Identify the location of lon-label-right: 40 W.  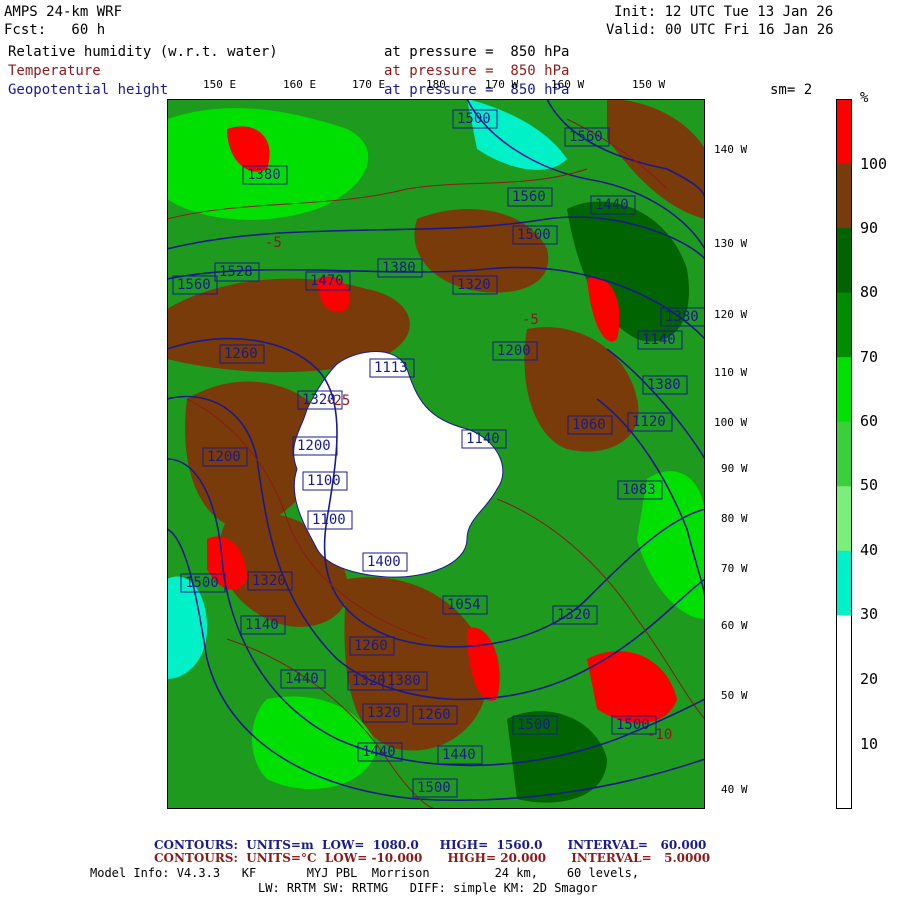
(734, 789).